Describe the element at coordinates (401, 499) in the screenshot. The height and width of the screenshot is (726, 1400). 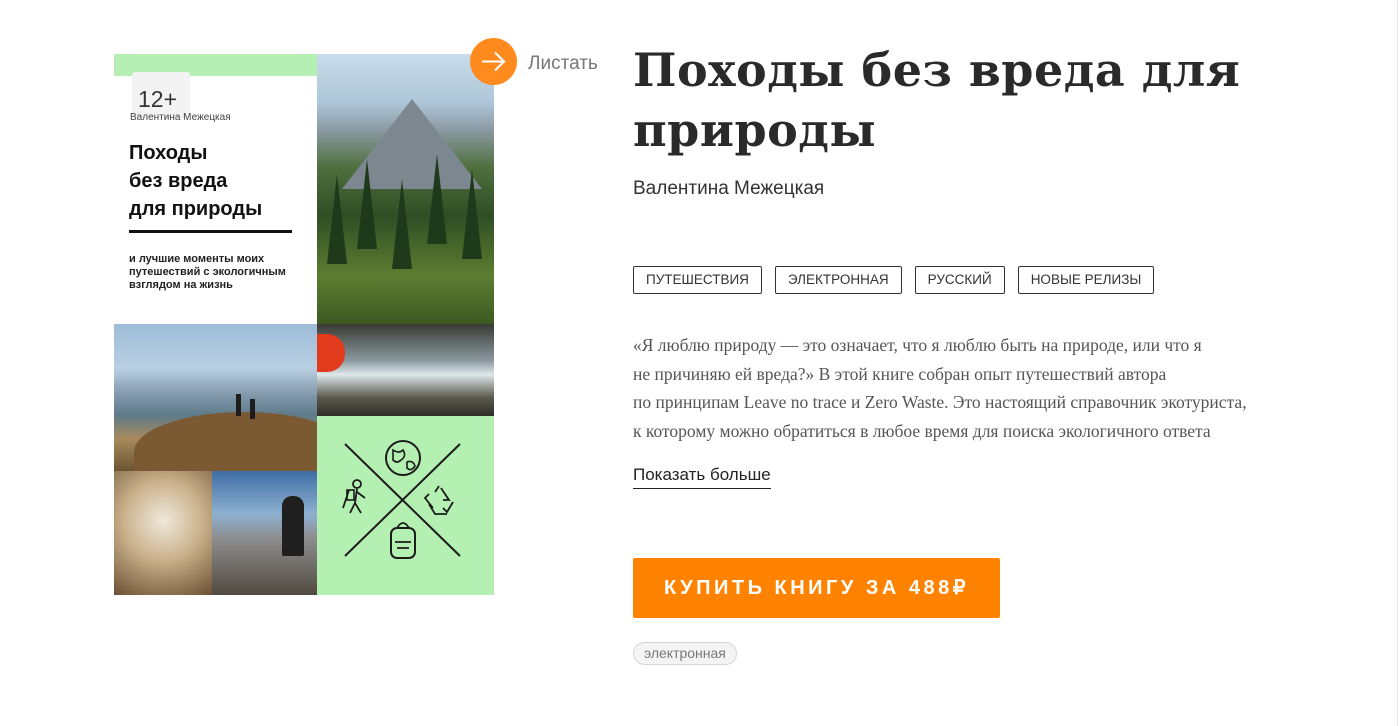
I see `eco-cross-emblem` at that location.